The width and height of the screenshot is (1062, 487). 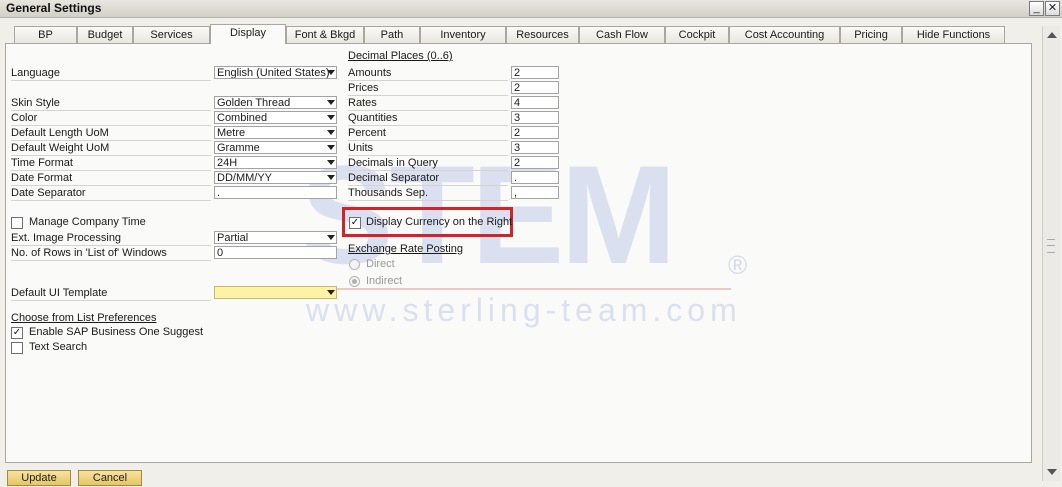 What do you see at coordinates (355, 223) in the screenshot?
I see `display-currency-right-checkbox: ✓` at bounding box center [355, 223].